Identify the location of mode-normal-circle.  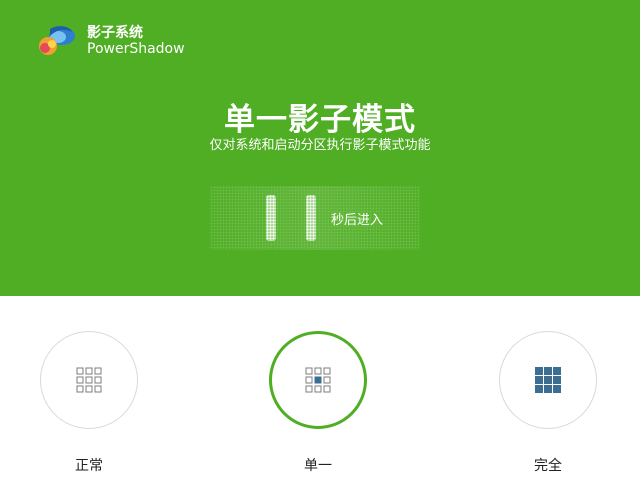
(89, 380).